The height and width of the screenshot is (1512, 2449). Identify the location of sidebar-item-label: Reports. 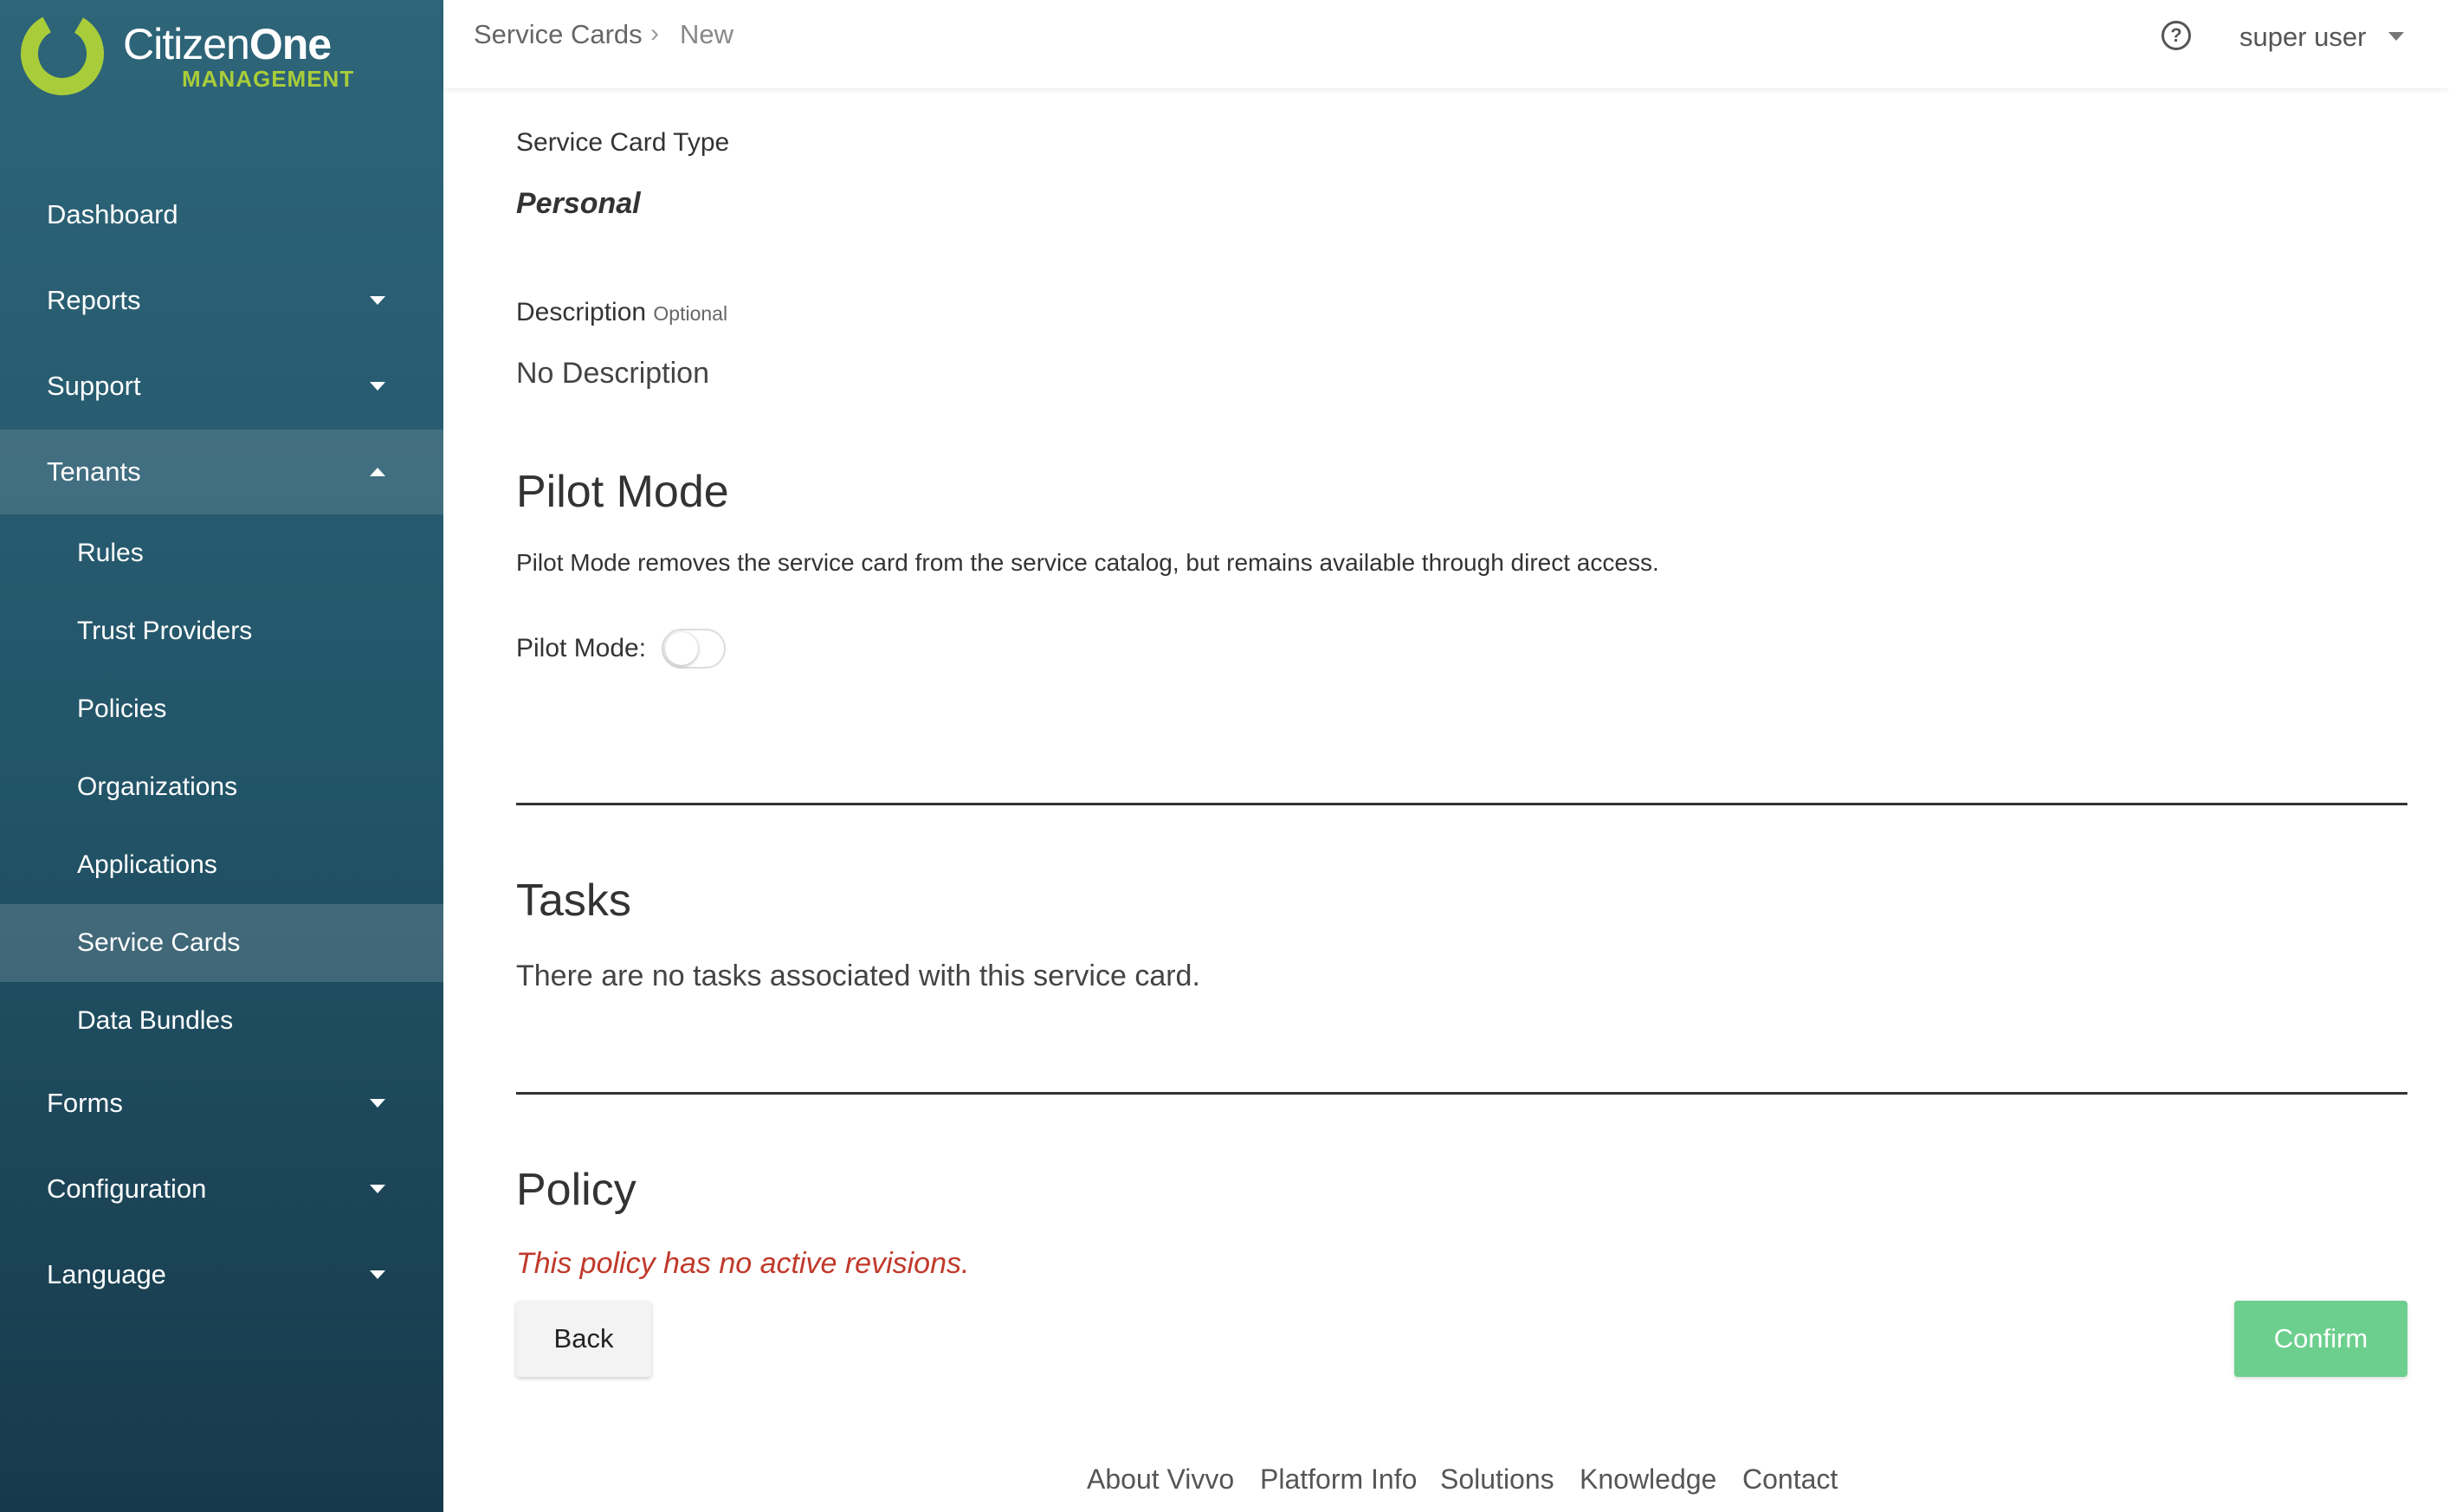
(94, 300).